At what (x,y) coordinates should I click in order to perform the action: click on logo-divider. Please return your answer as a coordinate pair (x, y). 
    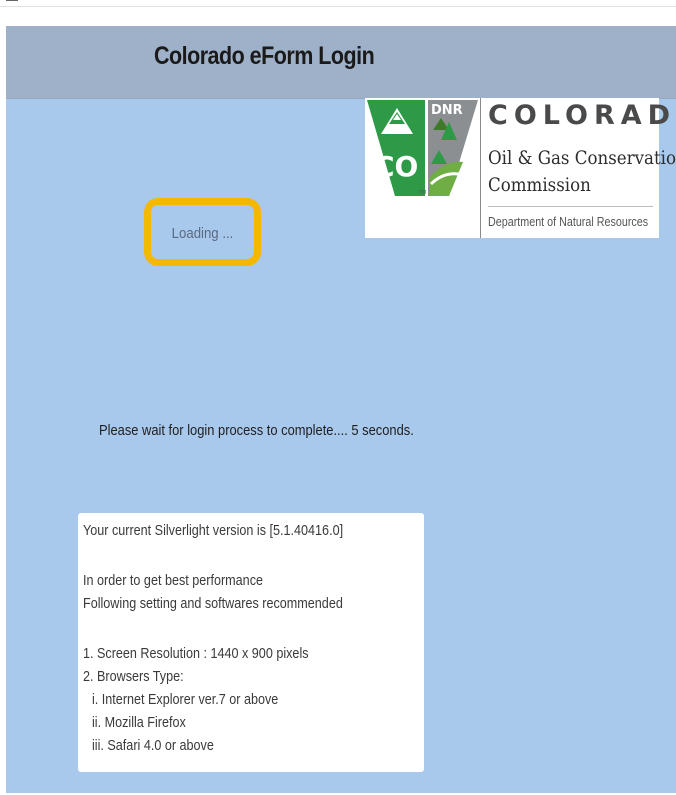
    Looking at the image, I should click on (480, 168).